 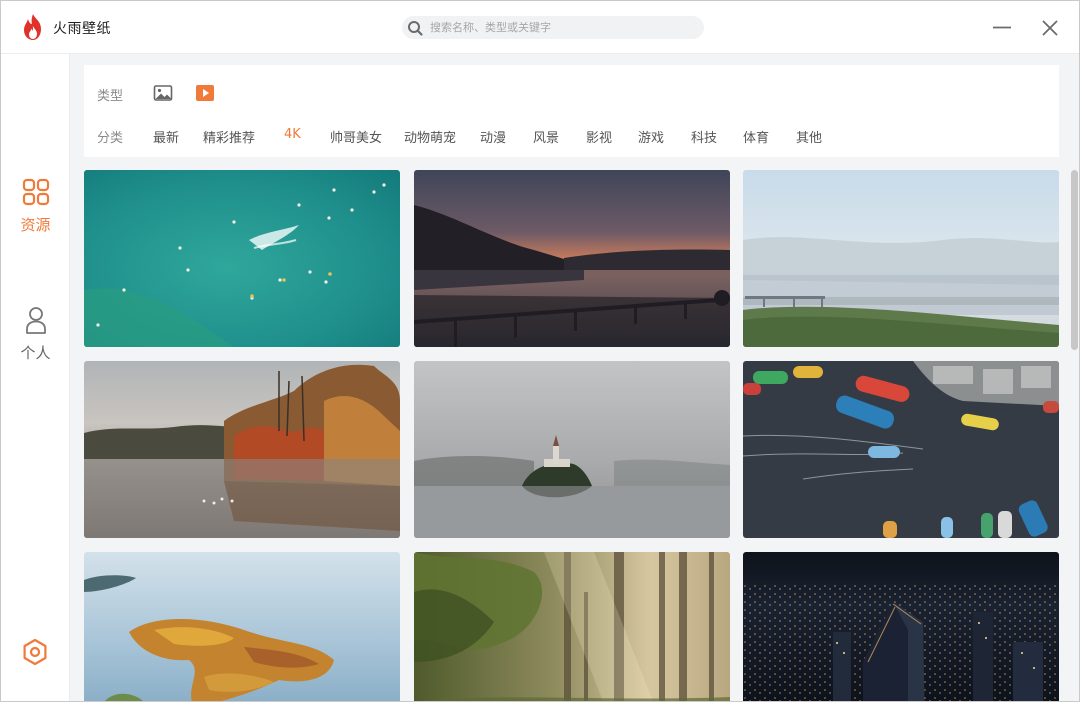 I want to click on sidebar: 资源 个人, so click(x=35, y=377).